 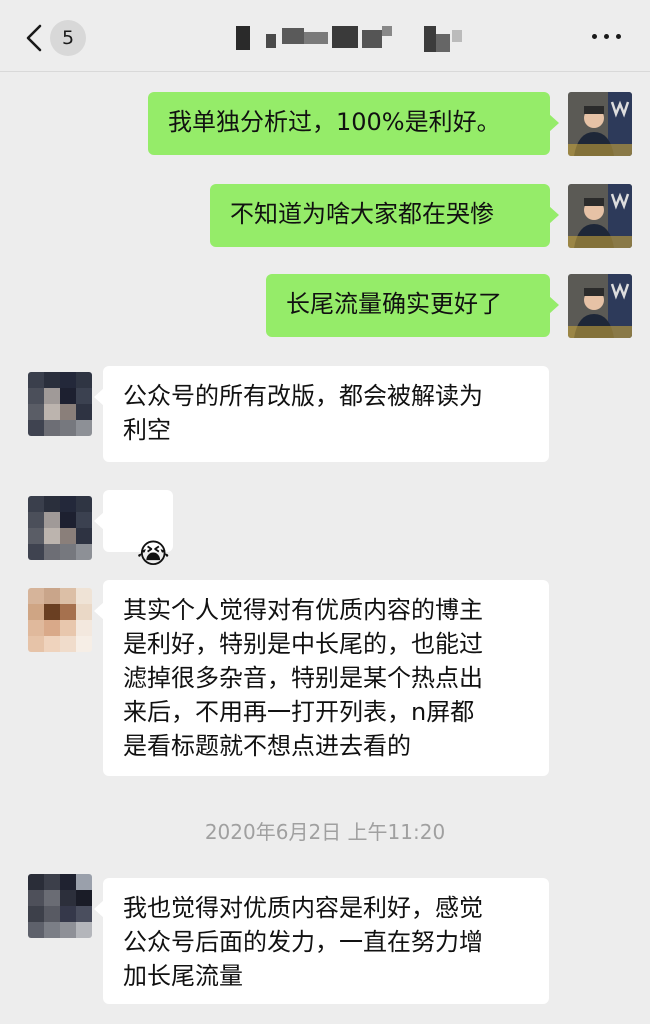 What do you see at coordinates (133, 530) in the screenshot?
I see `incoming-emoji-bubble: 😭` at bounding box center [133, 530].